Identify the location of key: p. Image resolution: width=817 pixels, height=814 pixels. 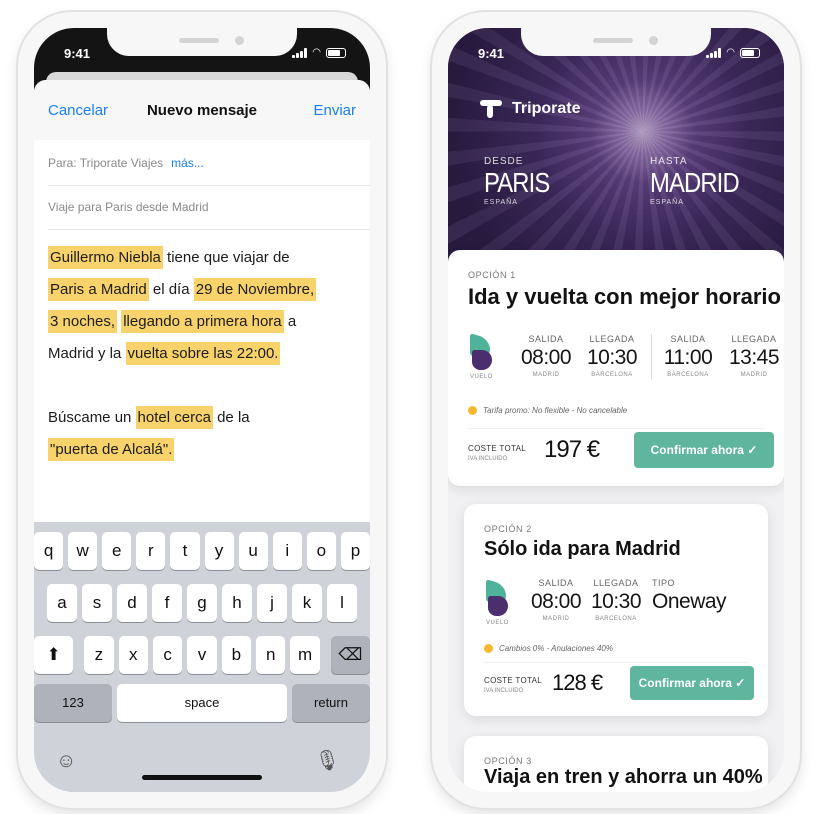
(355, 551).